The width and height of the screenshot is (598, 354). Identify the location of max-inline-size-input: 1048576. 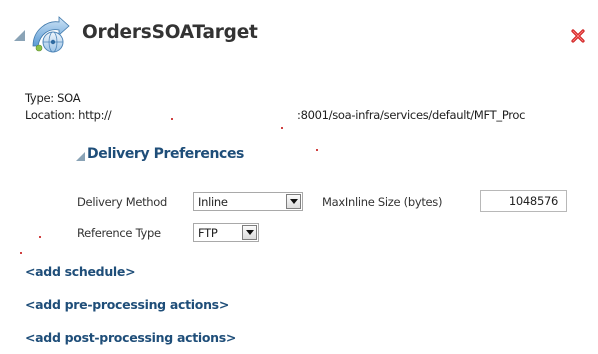
(523, 201).